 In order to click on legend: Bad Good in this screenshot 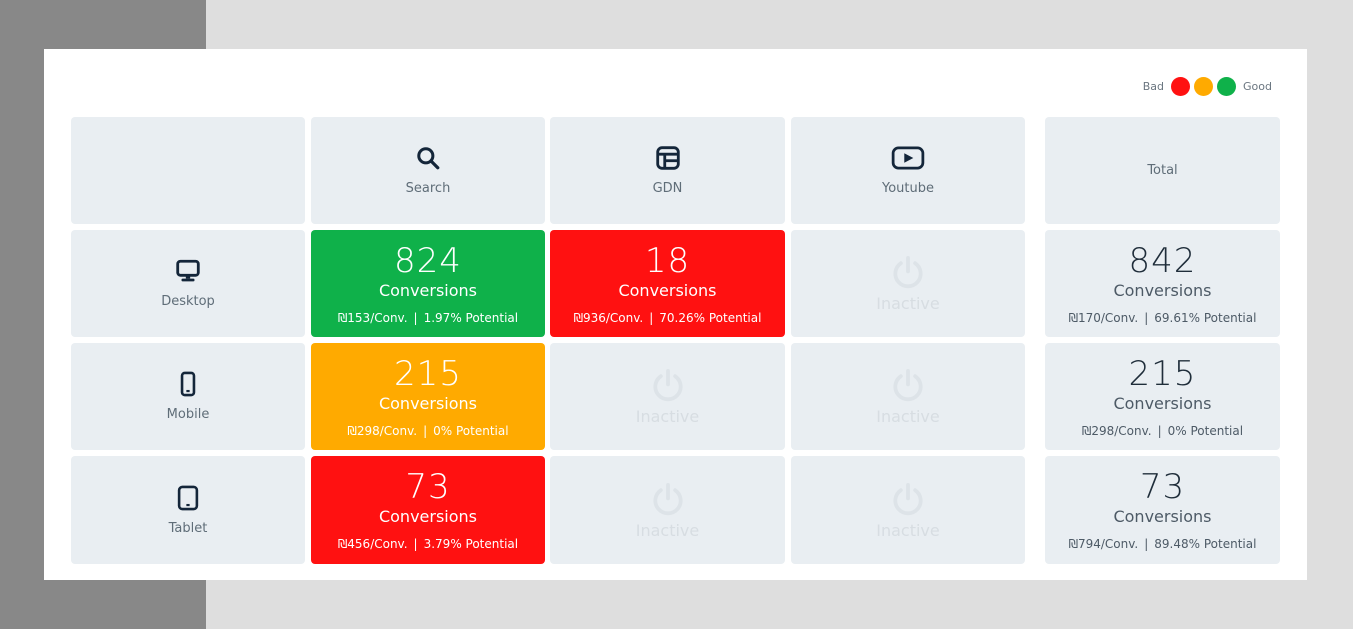, I will do `click(1207, 86)`.